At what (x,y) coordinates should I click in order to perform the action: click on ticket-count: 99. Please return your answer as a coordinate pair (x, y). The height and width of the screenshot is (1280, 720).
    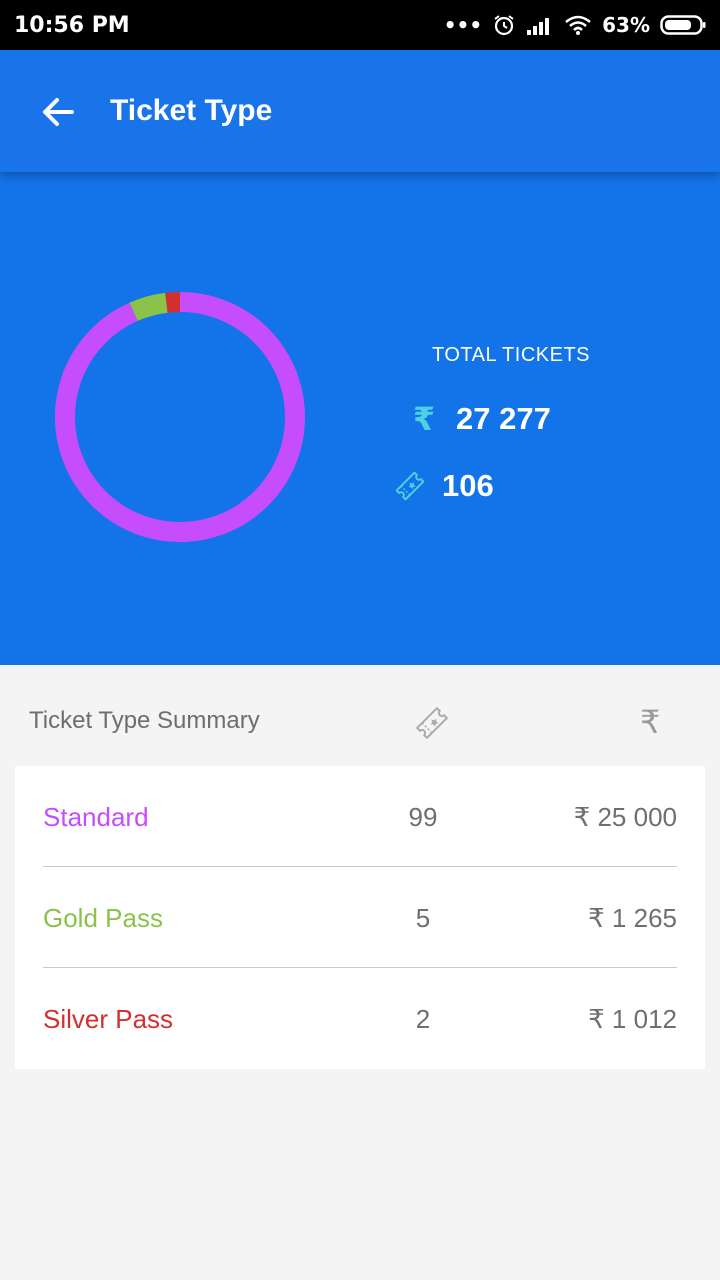
    Looking at the image, I should click on (423, 817).